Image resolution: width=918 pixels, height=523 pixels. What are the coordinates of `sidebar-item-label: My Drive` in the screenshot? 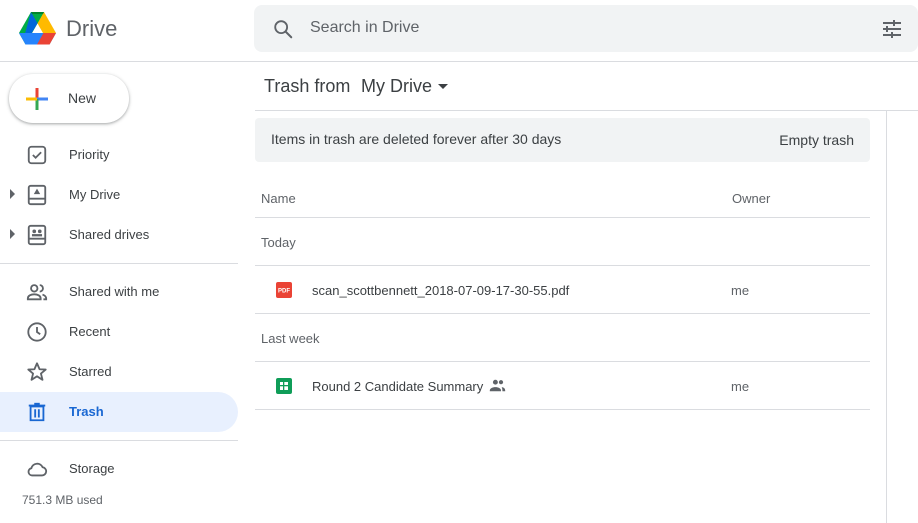 It's located at (95, 194).